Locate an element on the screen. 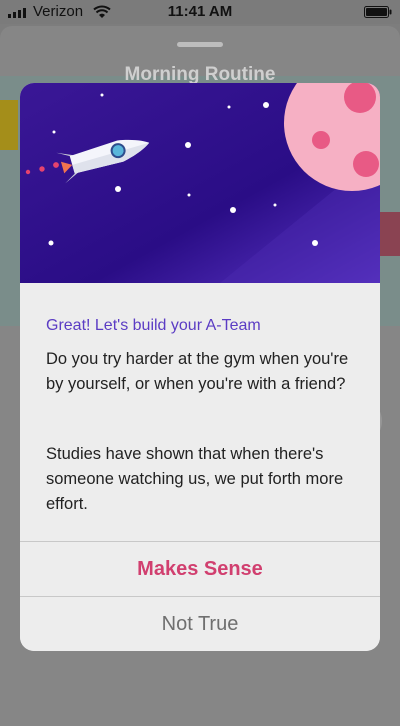 The image size is (400, 726). status-time: 11:41 AM is located at coordinates (200, 11).